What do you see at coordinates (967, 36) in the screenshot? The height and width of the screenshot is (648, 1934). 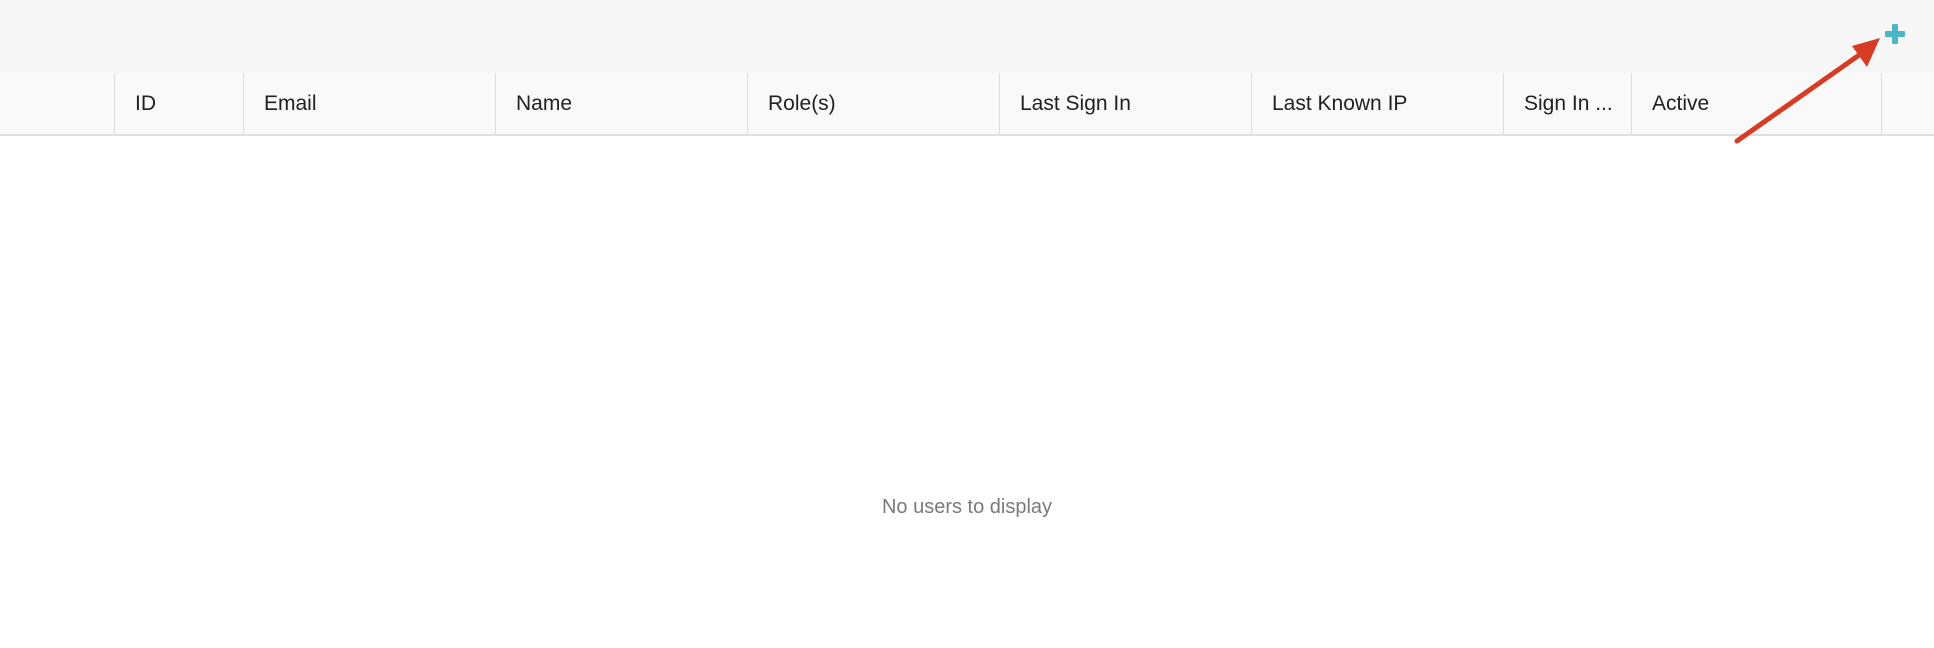 I see `toolbar` at bounding box center [967, 36].